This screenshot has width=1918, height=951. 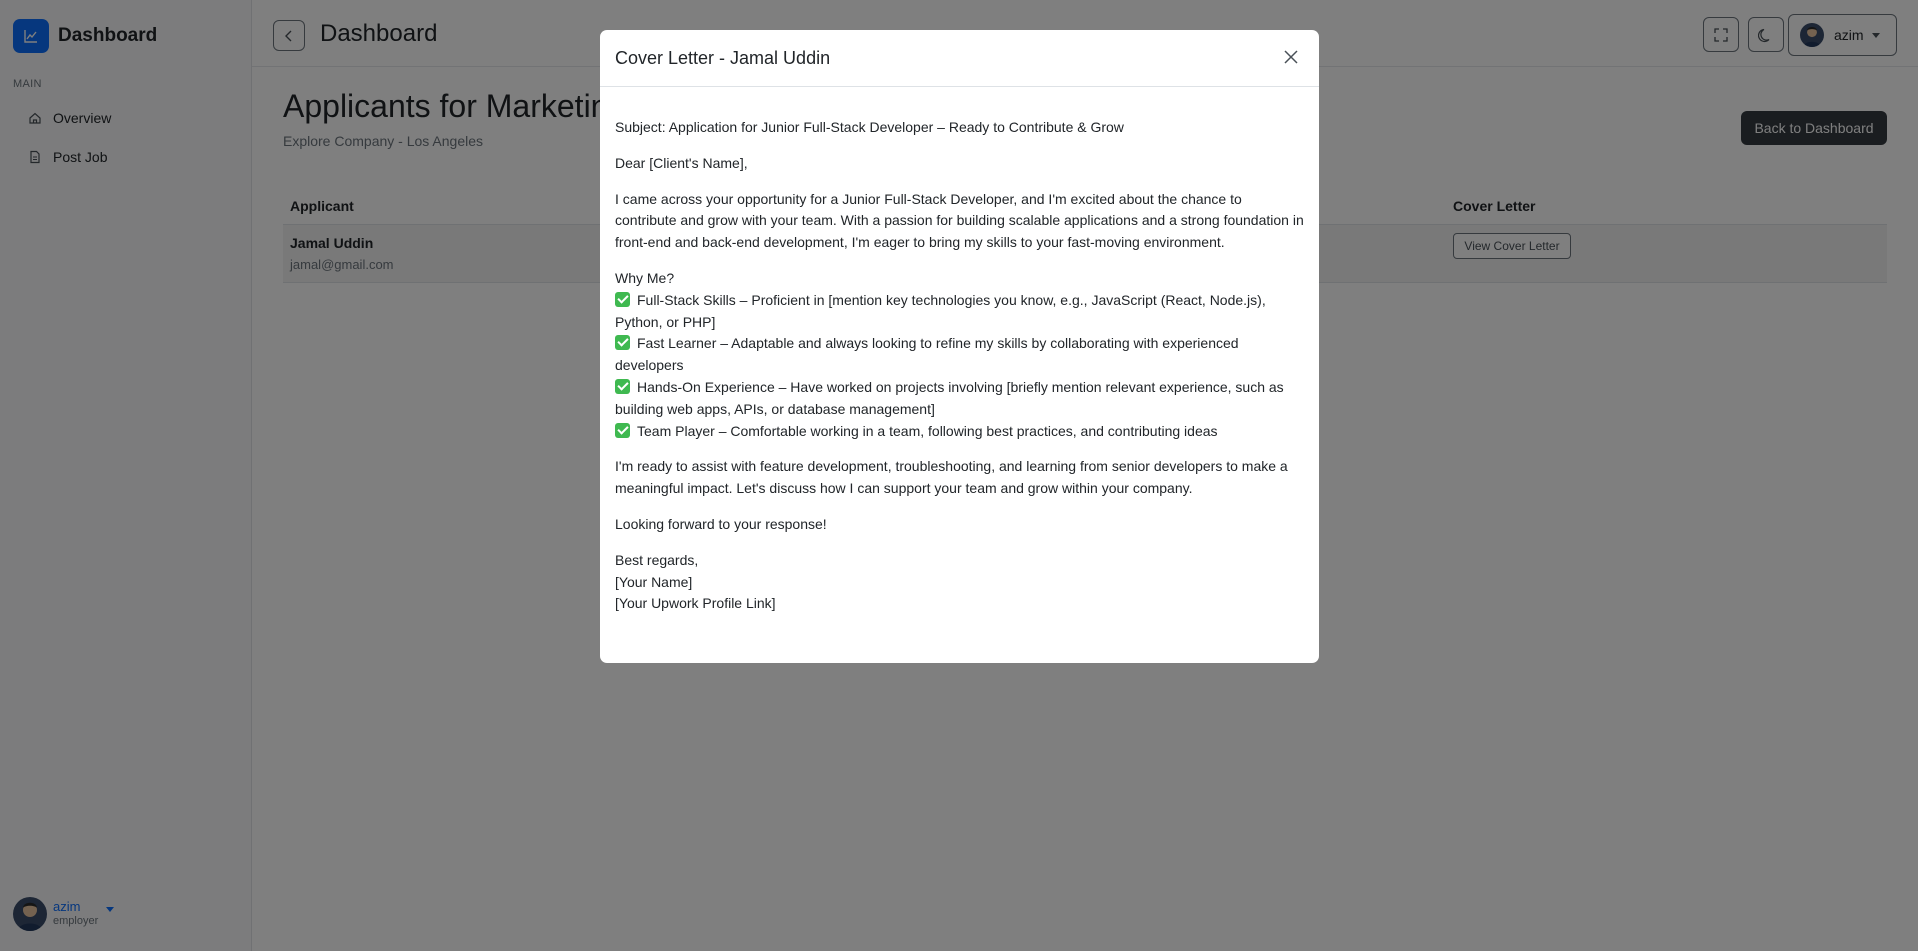 I want to click on modal-header: Cover Letter - Jamal Uddin, so click(x=959, y=58).